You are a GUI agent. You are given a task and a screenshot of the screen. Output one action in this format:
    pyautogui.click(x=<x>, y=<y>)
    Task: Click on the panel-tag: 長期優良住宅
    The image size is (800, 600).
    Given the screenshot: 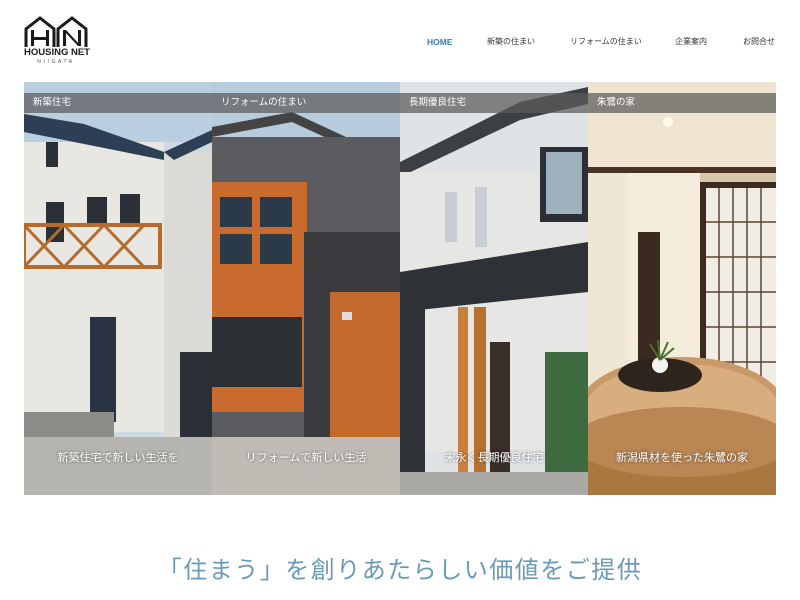 What is the action you would take?
    pyautogui.click(x=494, y=103)
    